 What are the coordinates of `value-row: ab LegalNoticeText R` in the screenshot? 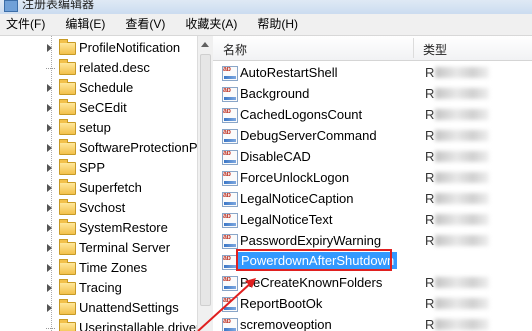 It's located at (372, 219).